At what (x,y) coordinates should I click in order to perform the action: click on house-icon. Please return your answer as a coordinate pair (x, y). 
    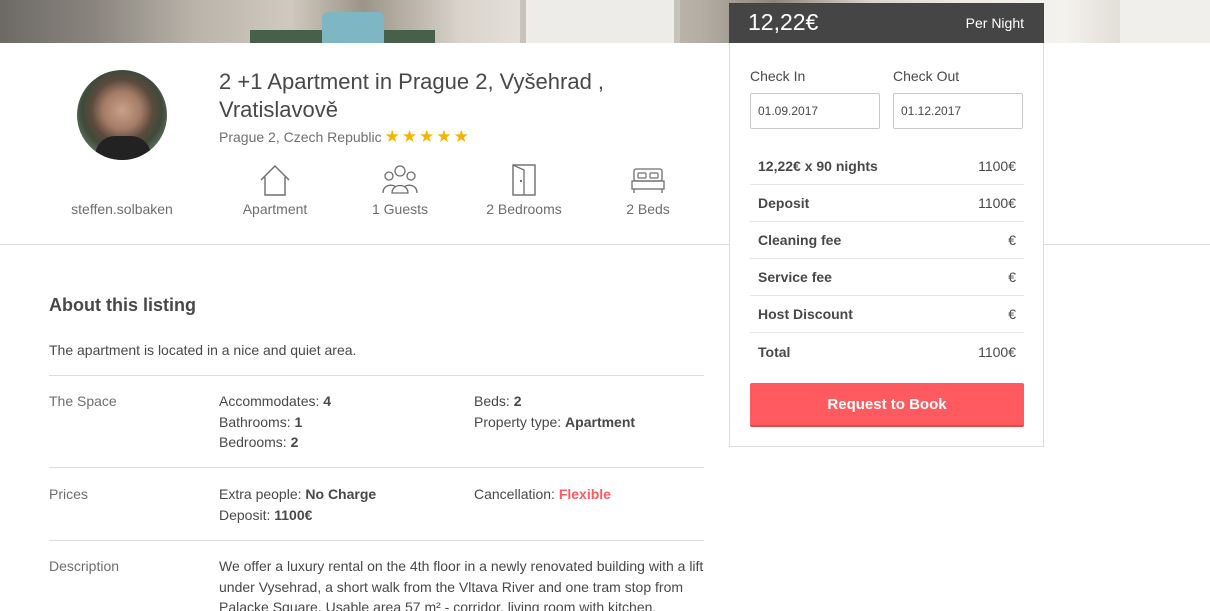
    Looking at the image, I should click on (275, 180).